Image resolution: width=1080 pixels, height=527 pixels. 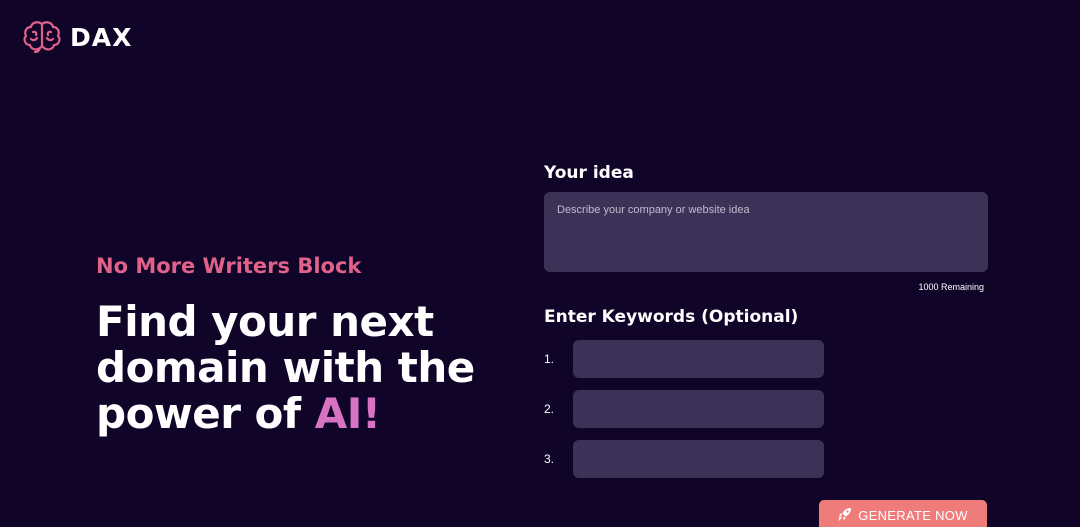 What do you see at coordinates (951, 287) in the screenshot?
I see `remaining-counter: 1000 Remaining` at bounding box center [951, 287].